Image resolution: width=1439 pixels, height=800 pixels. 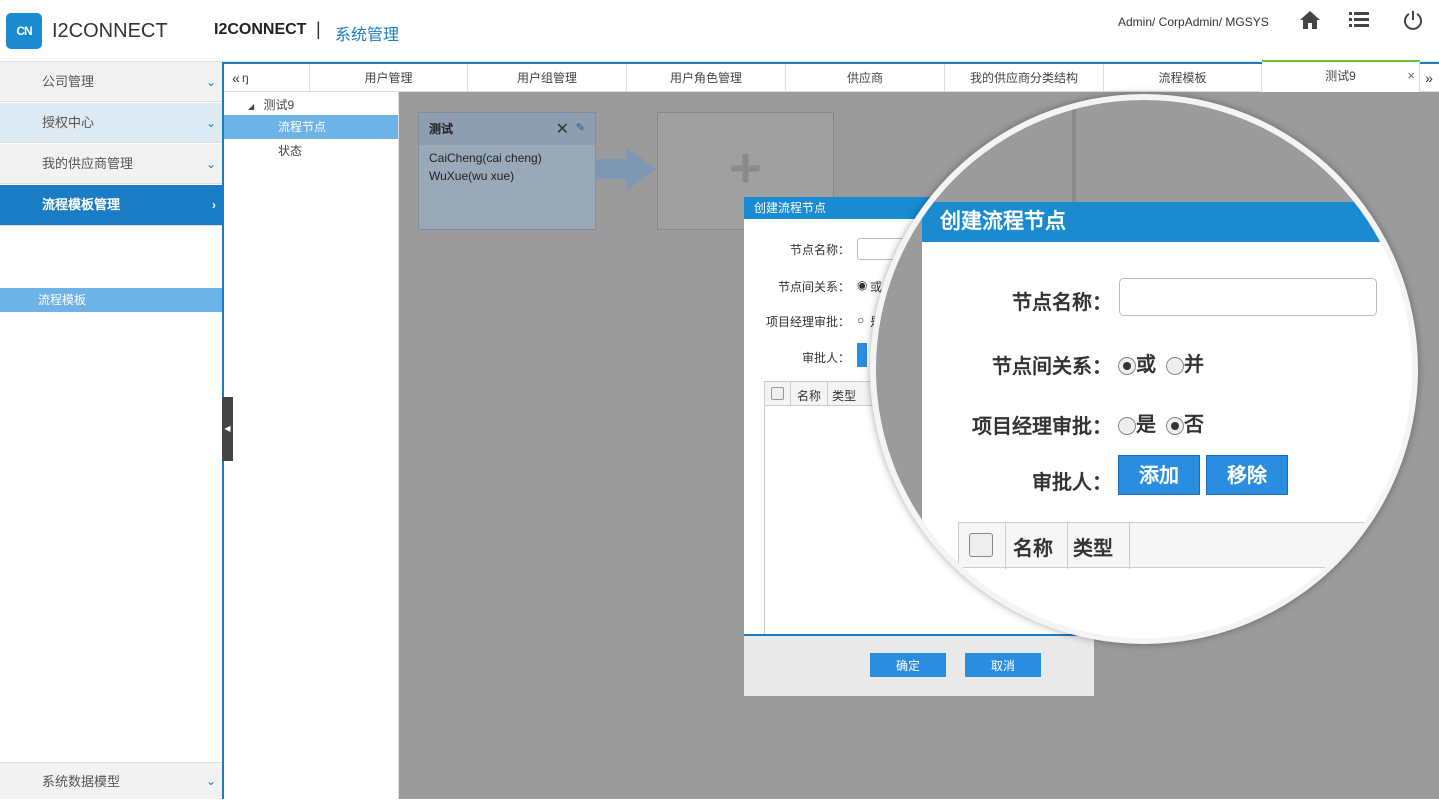 I want to click on home-icon, so click(x=1310, y=22).